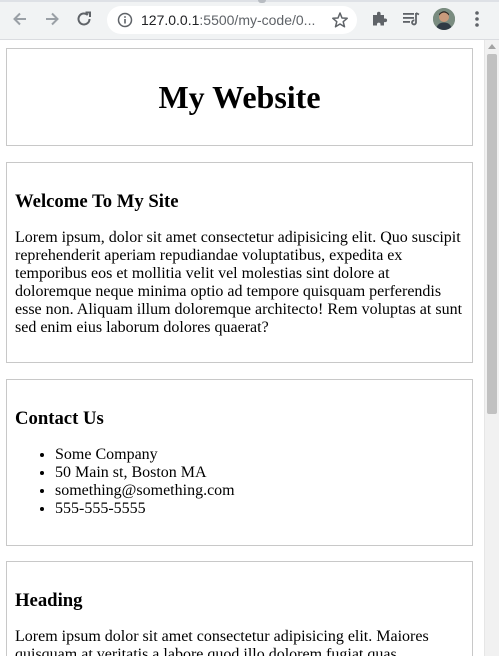  I want to click on kebab-menu-icon, so click(477, 19).